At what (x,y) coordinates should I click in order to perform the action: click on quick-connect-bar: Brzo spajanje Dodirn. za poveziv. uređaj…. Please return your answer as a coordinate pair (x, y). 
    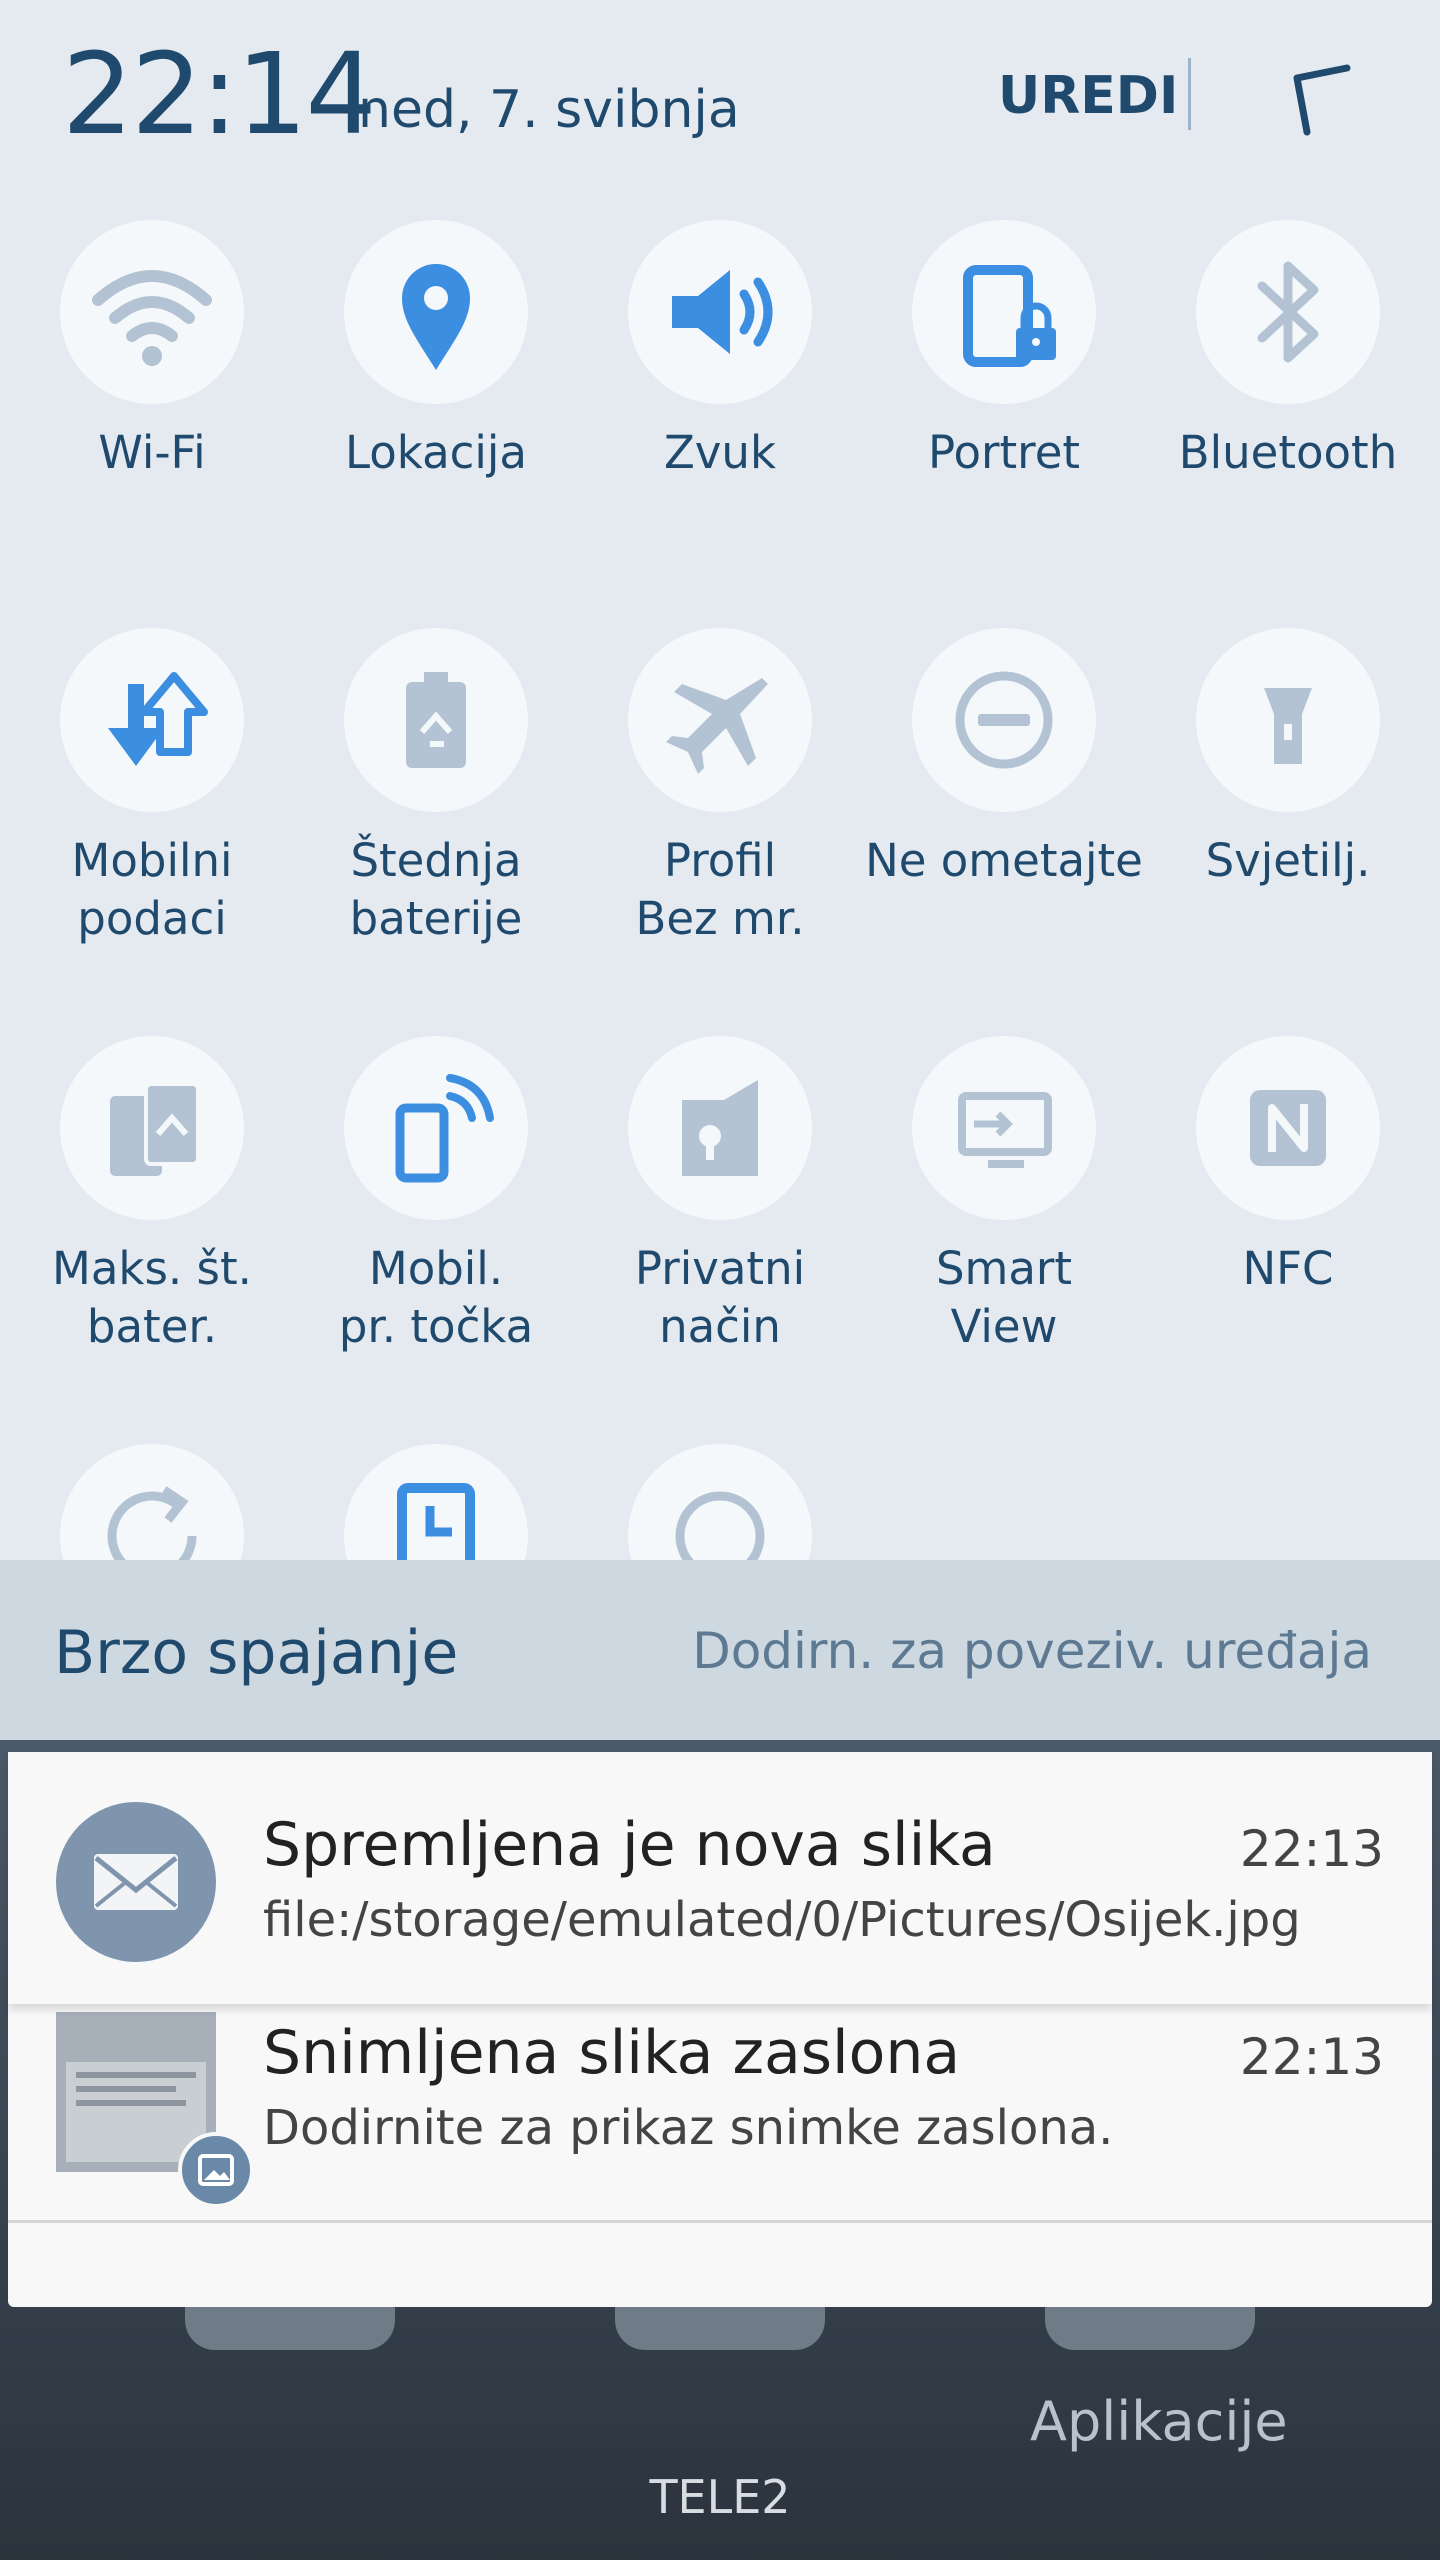
    Looking at the image, I should click on (720, 1650).